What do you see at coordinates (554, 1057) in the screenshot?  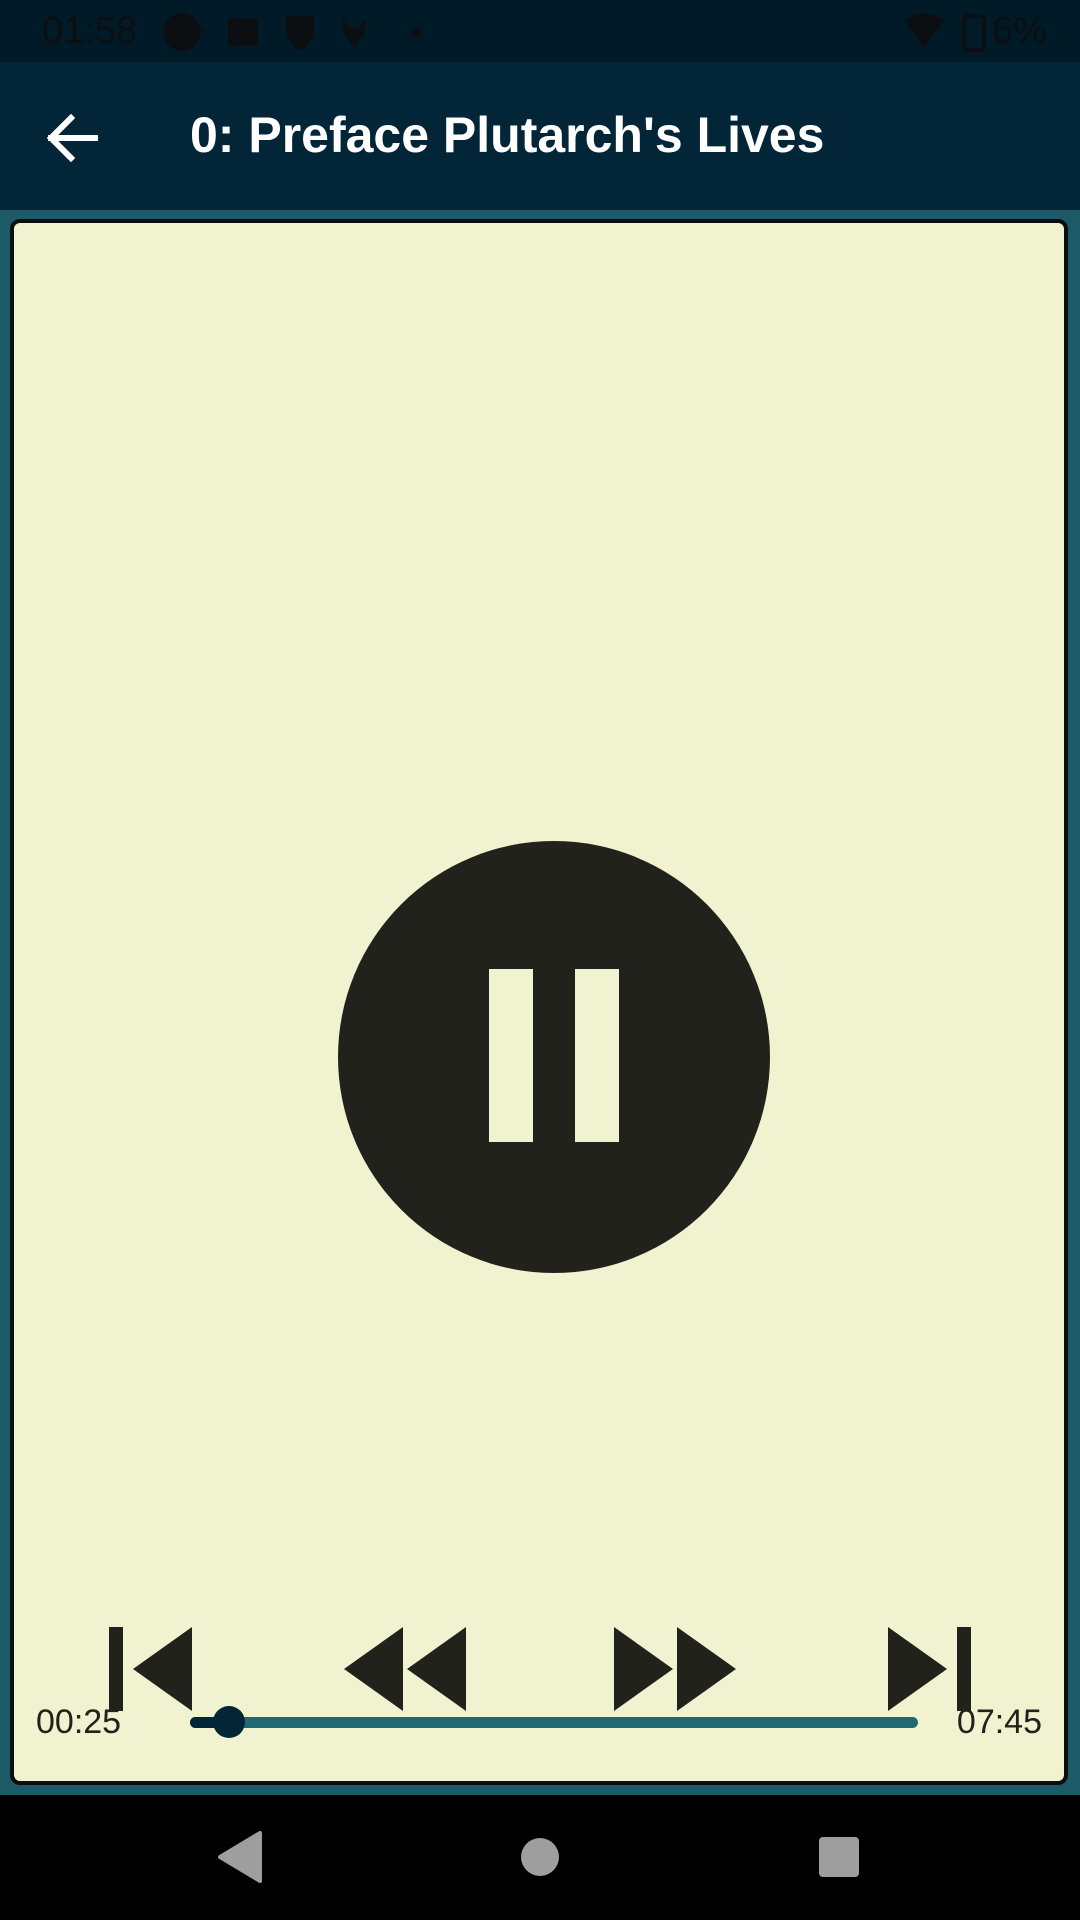 I see `pause-button` at bounding box center [554, 1057].